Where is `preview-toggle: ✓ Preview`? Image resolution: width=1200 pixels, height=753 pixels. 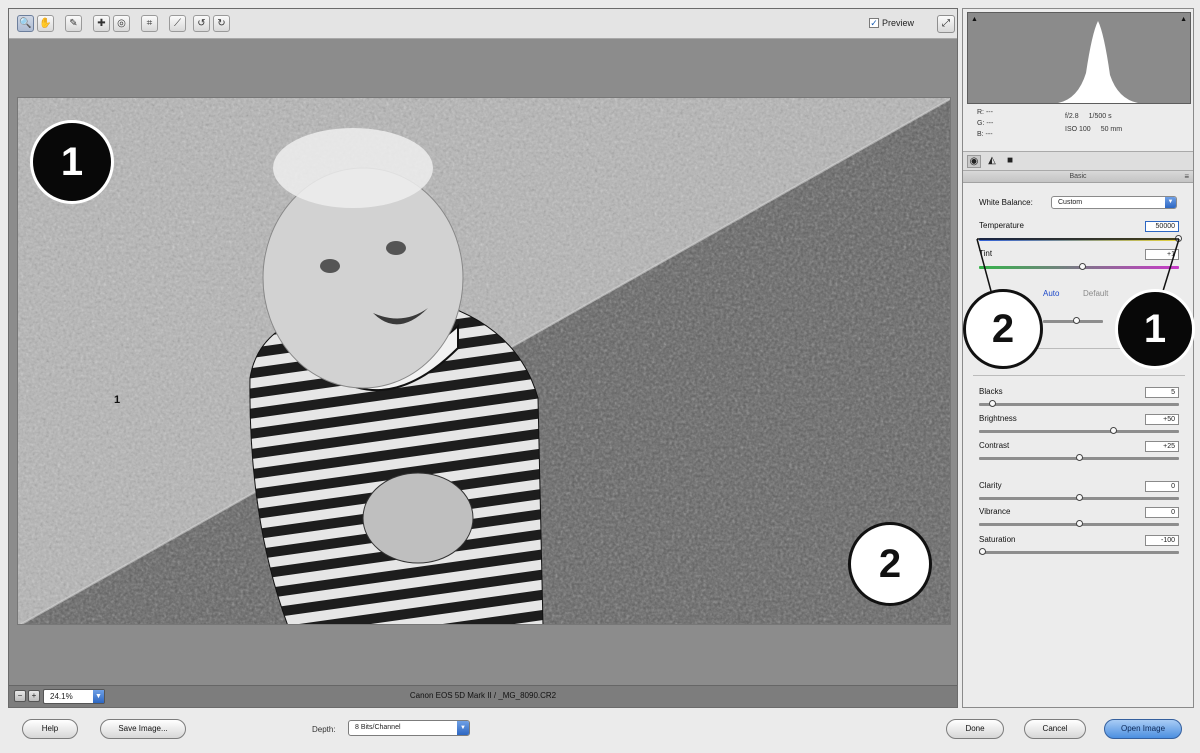
preview-toggle: ✓ Preview is located at coordinates (891, 23).